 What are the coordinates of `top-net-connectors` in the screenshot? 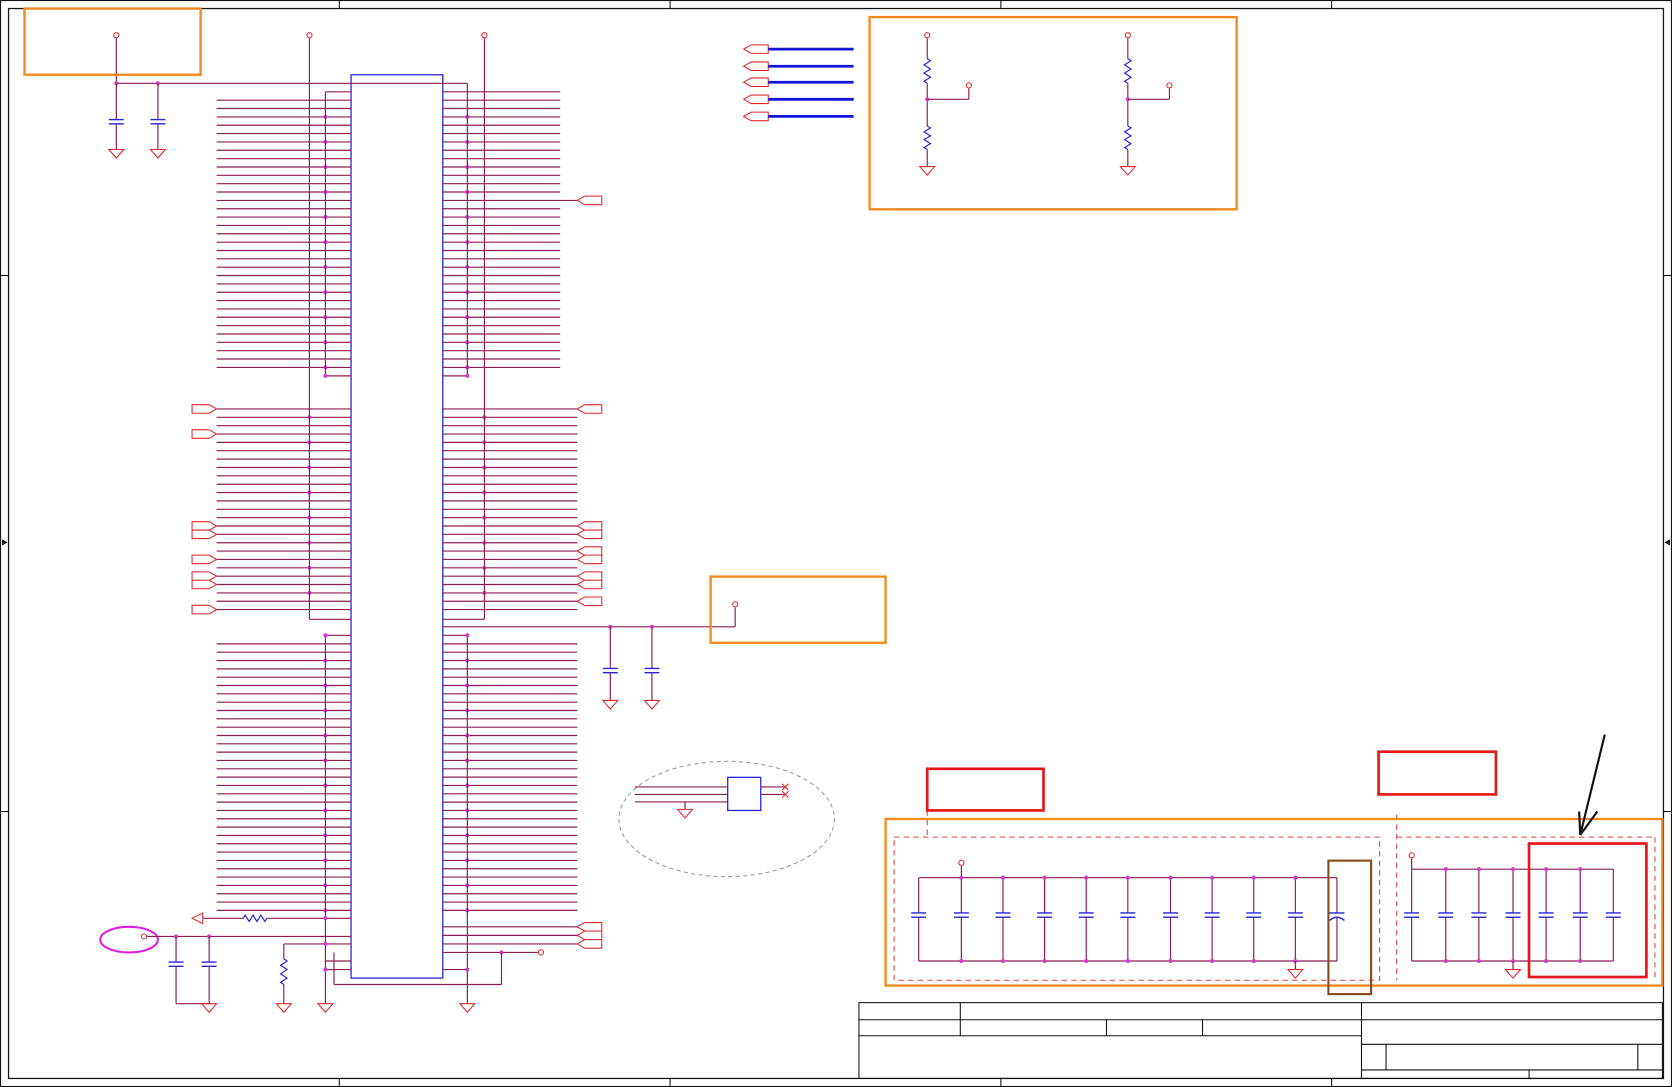 It's located at (798, 83).